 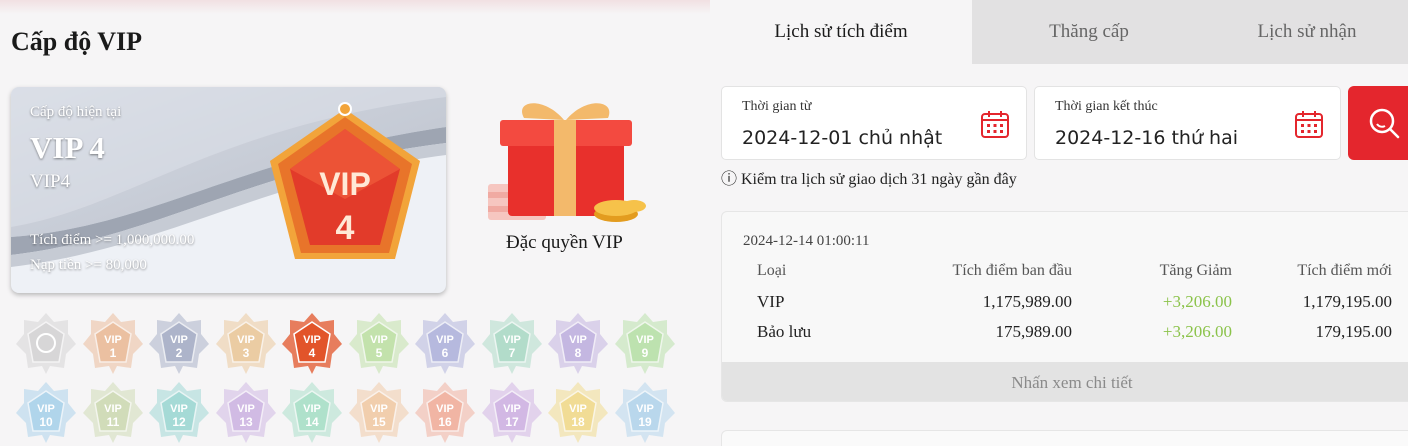 I want to click on vip-level-10-badge-icon: VIP10, so click(x=46, y=412).